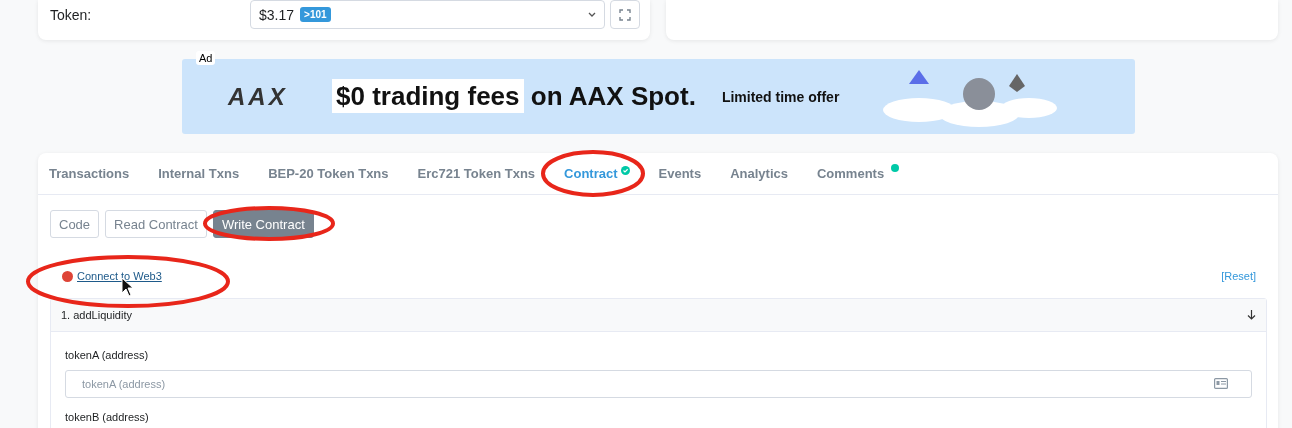  What do you see at coordinates (427, 14) in the screenshot?
I see `token-select: $3.17 >101` at bounding box center [427, 14].